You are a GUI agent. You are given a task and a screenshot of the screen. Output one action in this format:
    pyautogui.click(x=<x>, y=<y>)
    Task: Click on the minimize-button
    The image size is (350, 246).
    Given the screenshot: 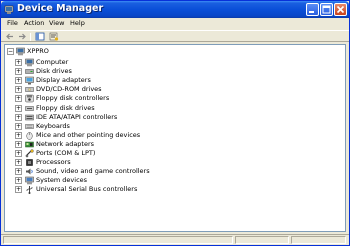 What is the action you would take?
    pyautogui.click(x=312, y=9)
    